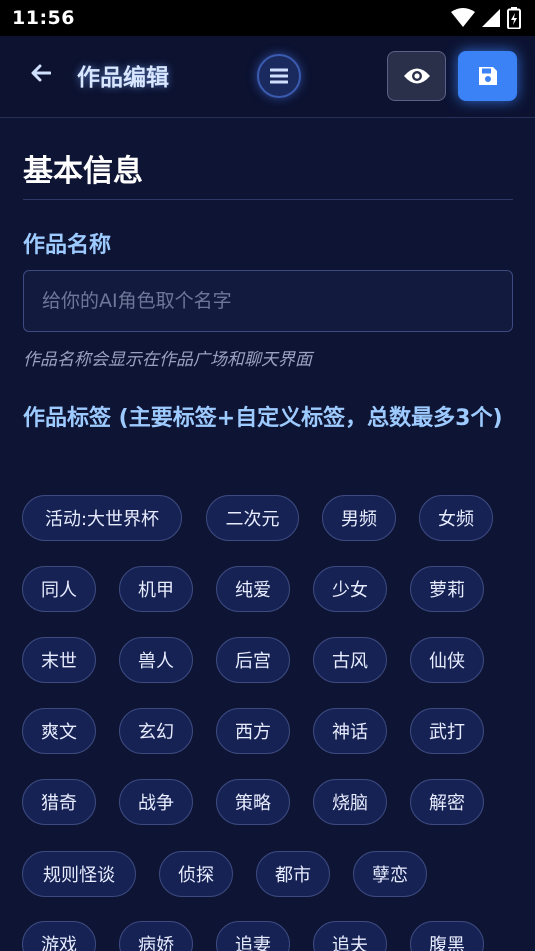 Image resolution: width=535 pixels, height=951 pixels. I want to click on floppy-disk-icon, so click(487, 76).